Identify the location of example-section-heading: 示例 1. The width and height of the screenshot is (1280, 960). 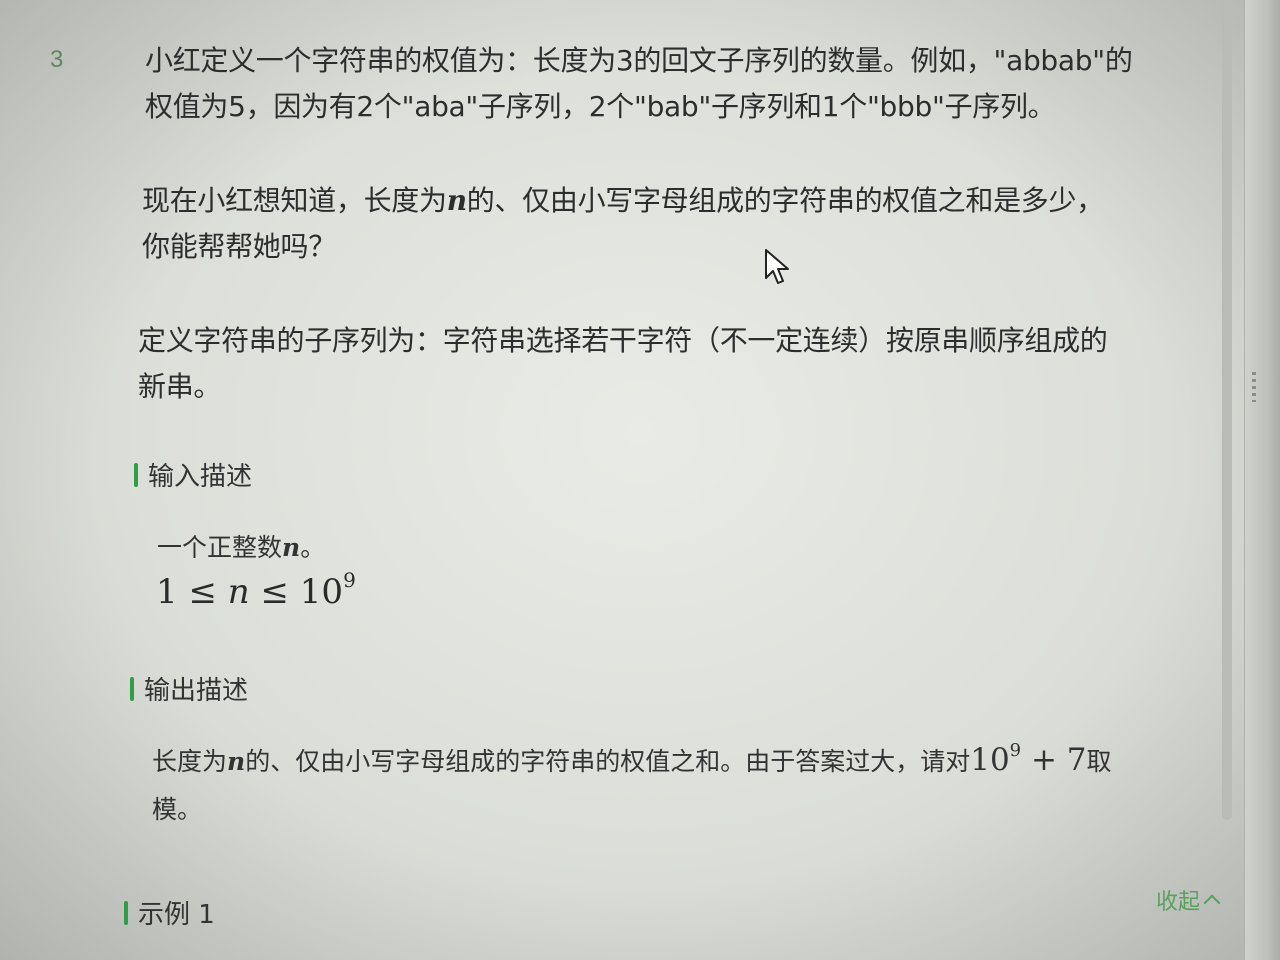
(169, 912).